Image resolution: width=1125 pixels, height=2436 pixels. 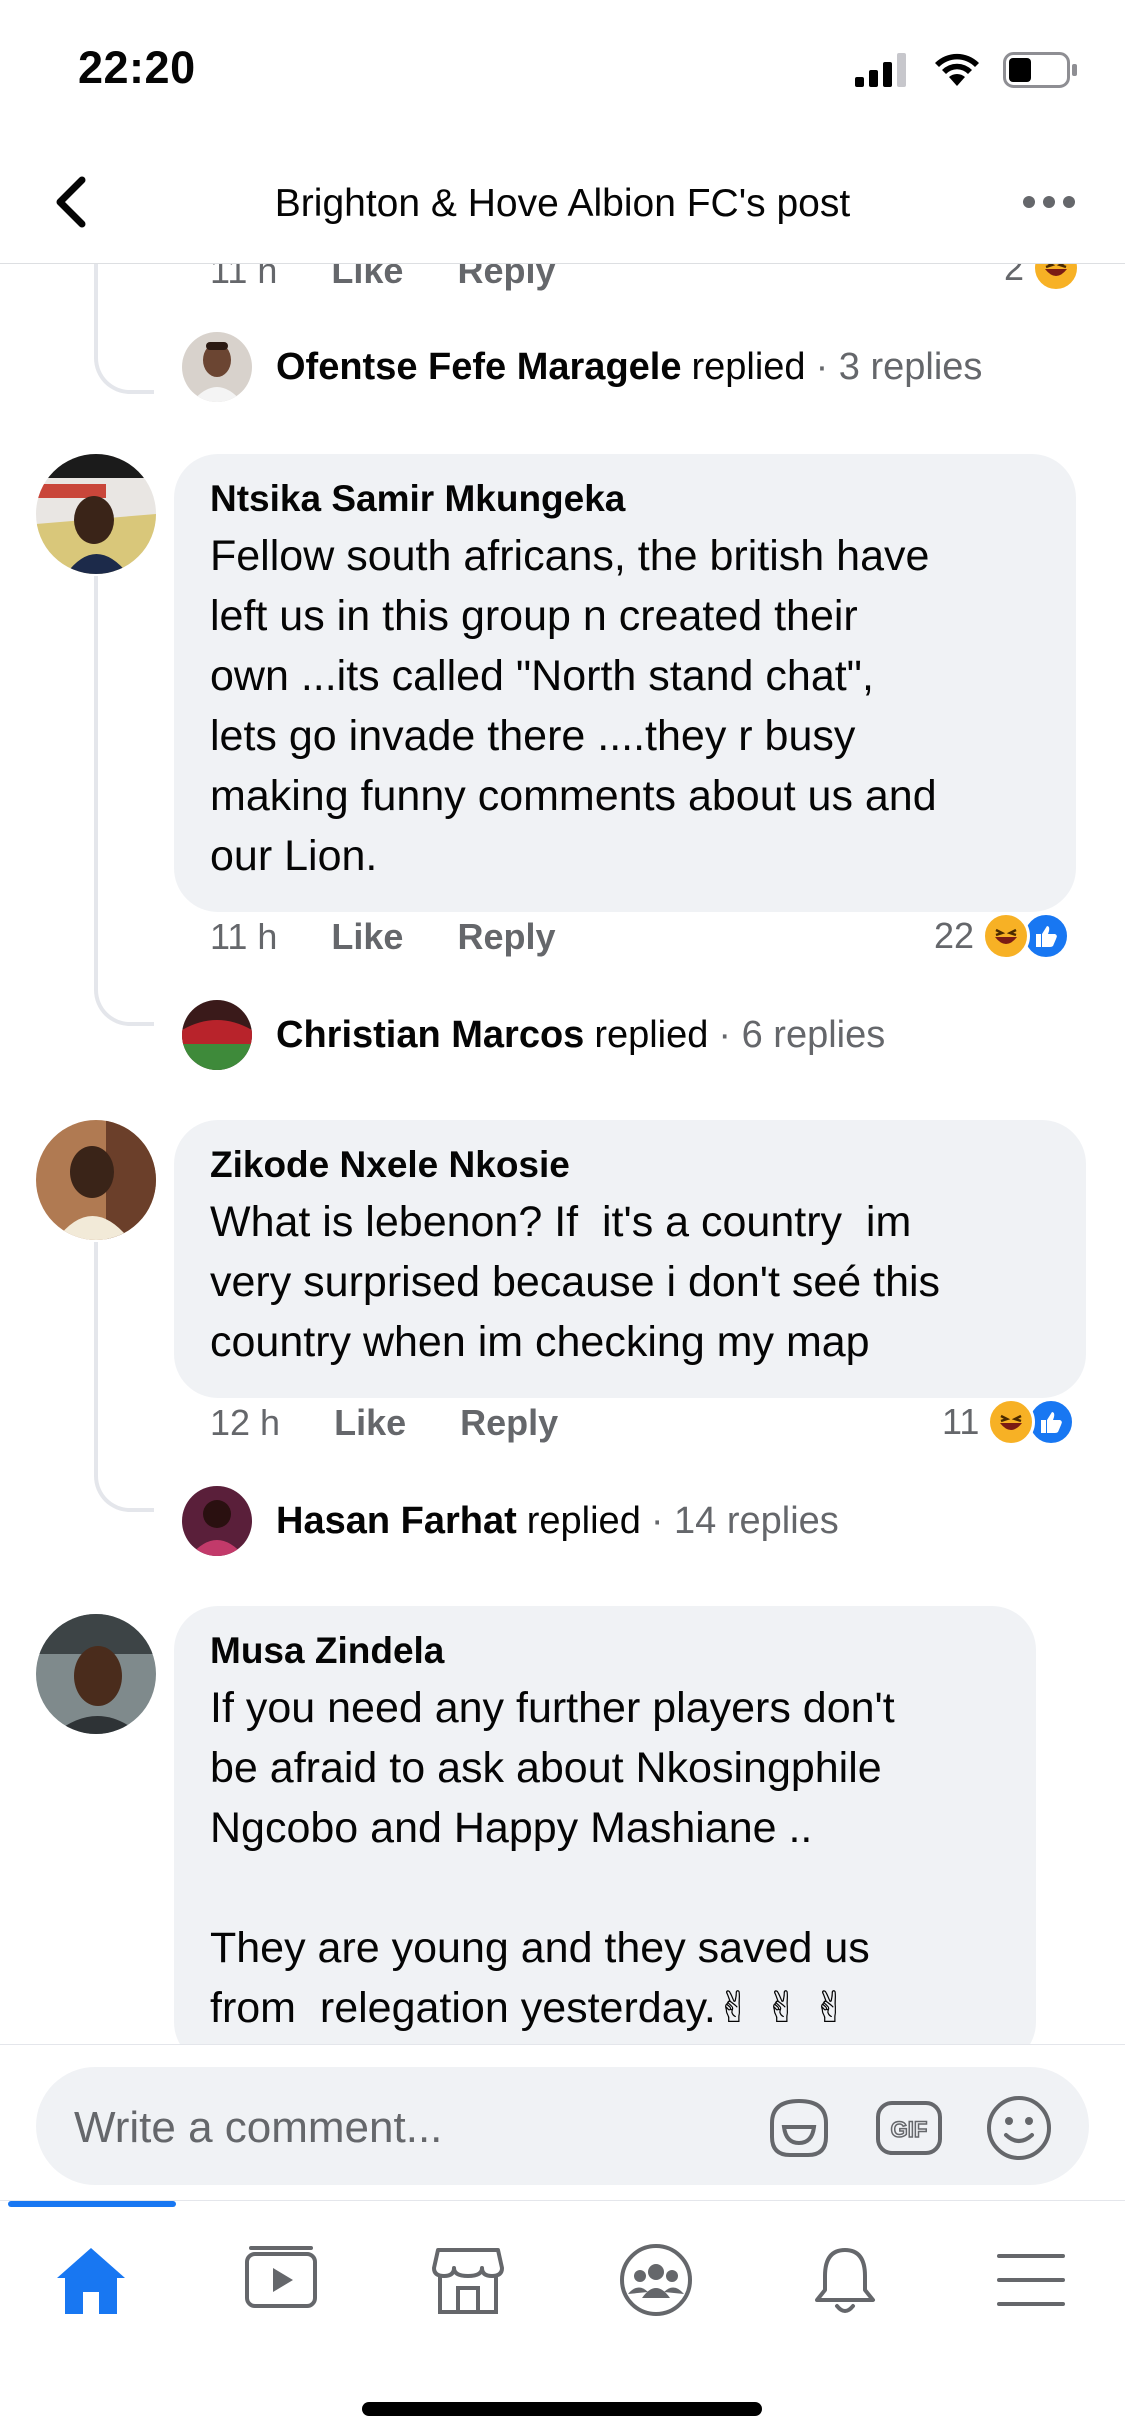 What do you see at coordinates (245, 1422) in the screenshot?
I see `comment-time: 12 h` at bounding box center [245, 1422].